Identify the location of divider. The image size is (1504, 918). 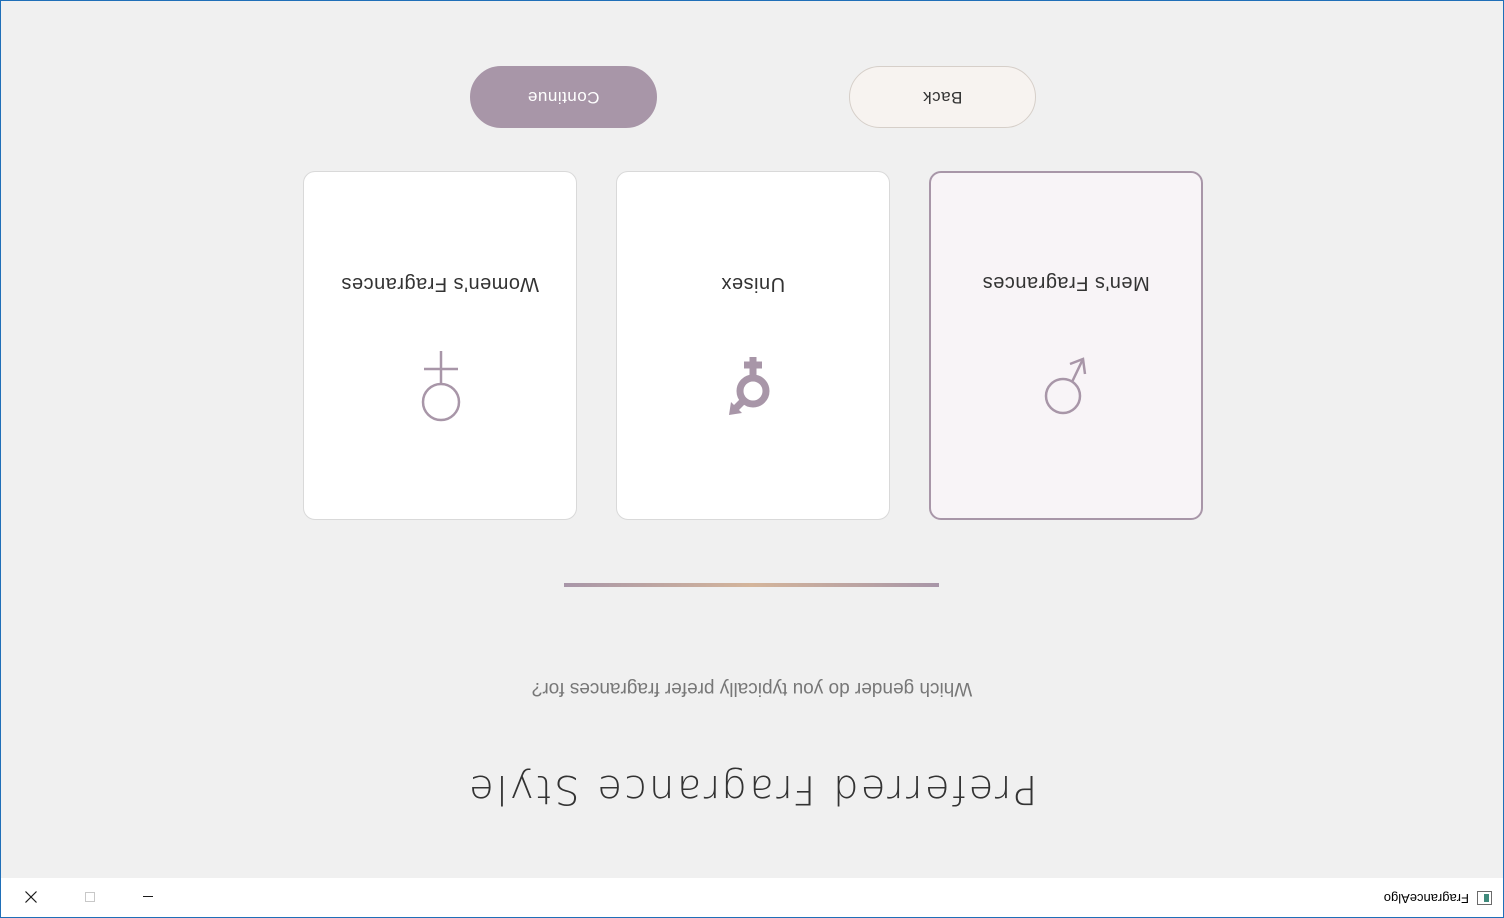
(751, 585).